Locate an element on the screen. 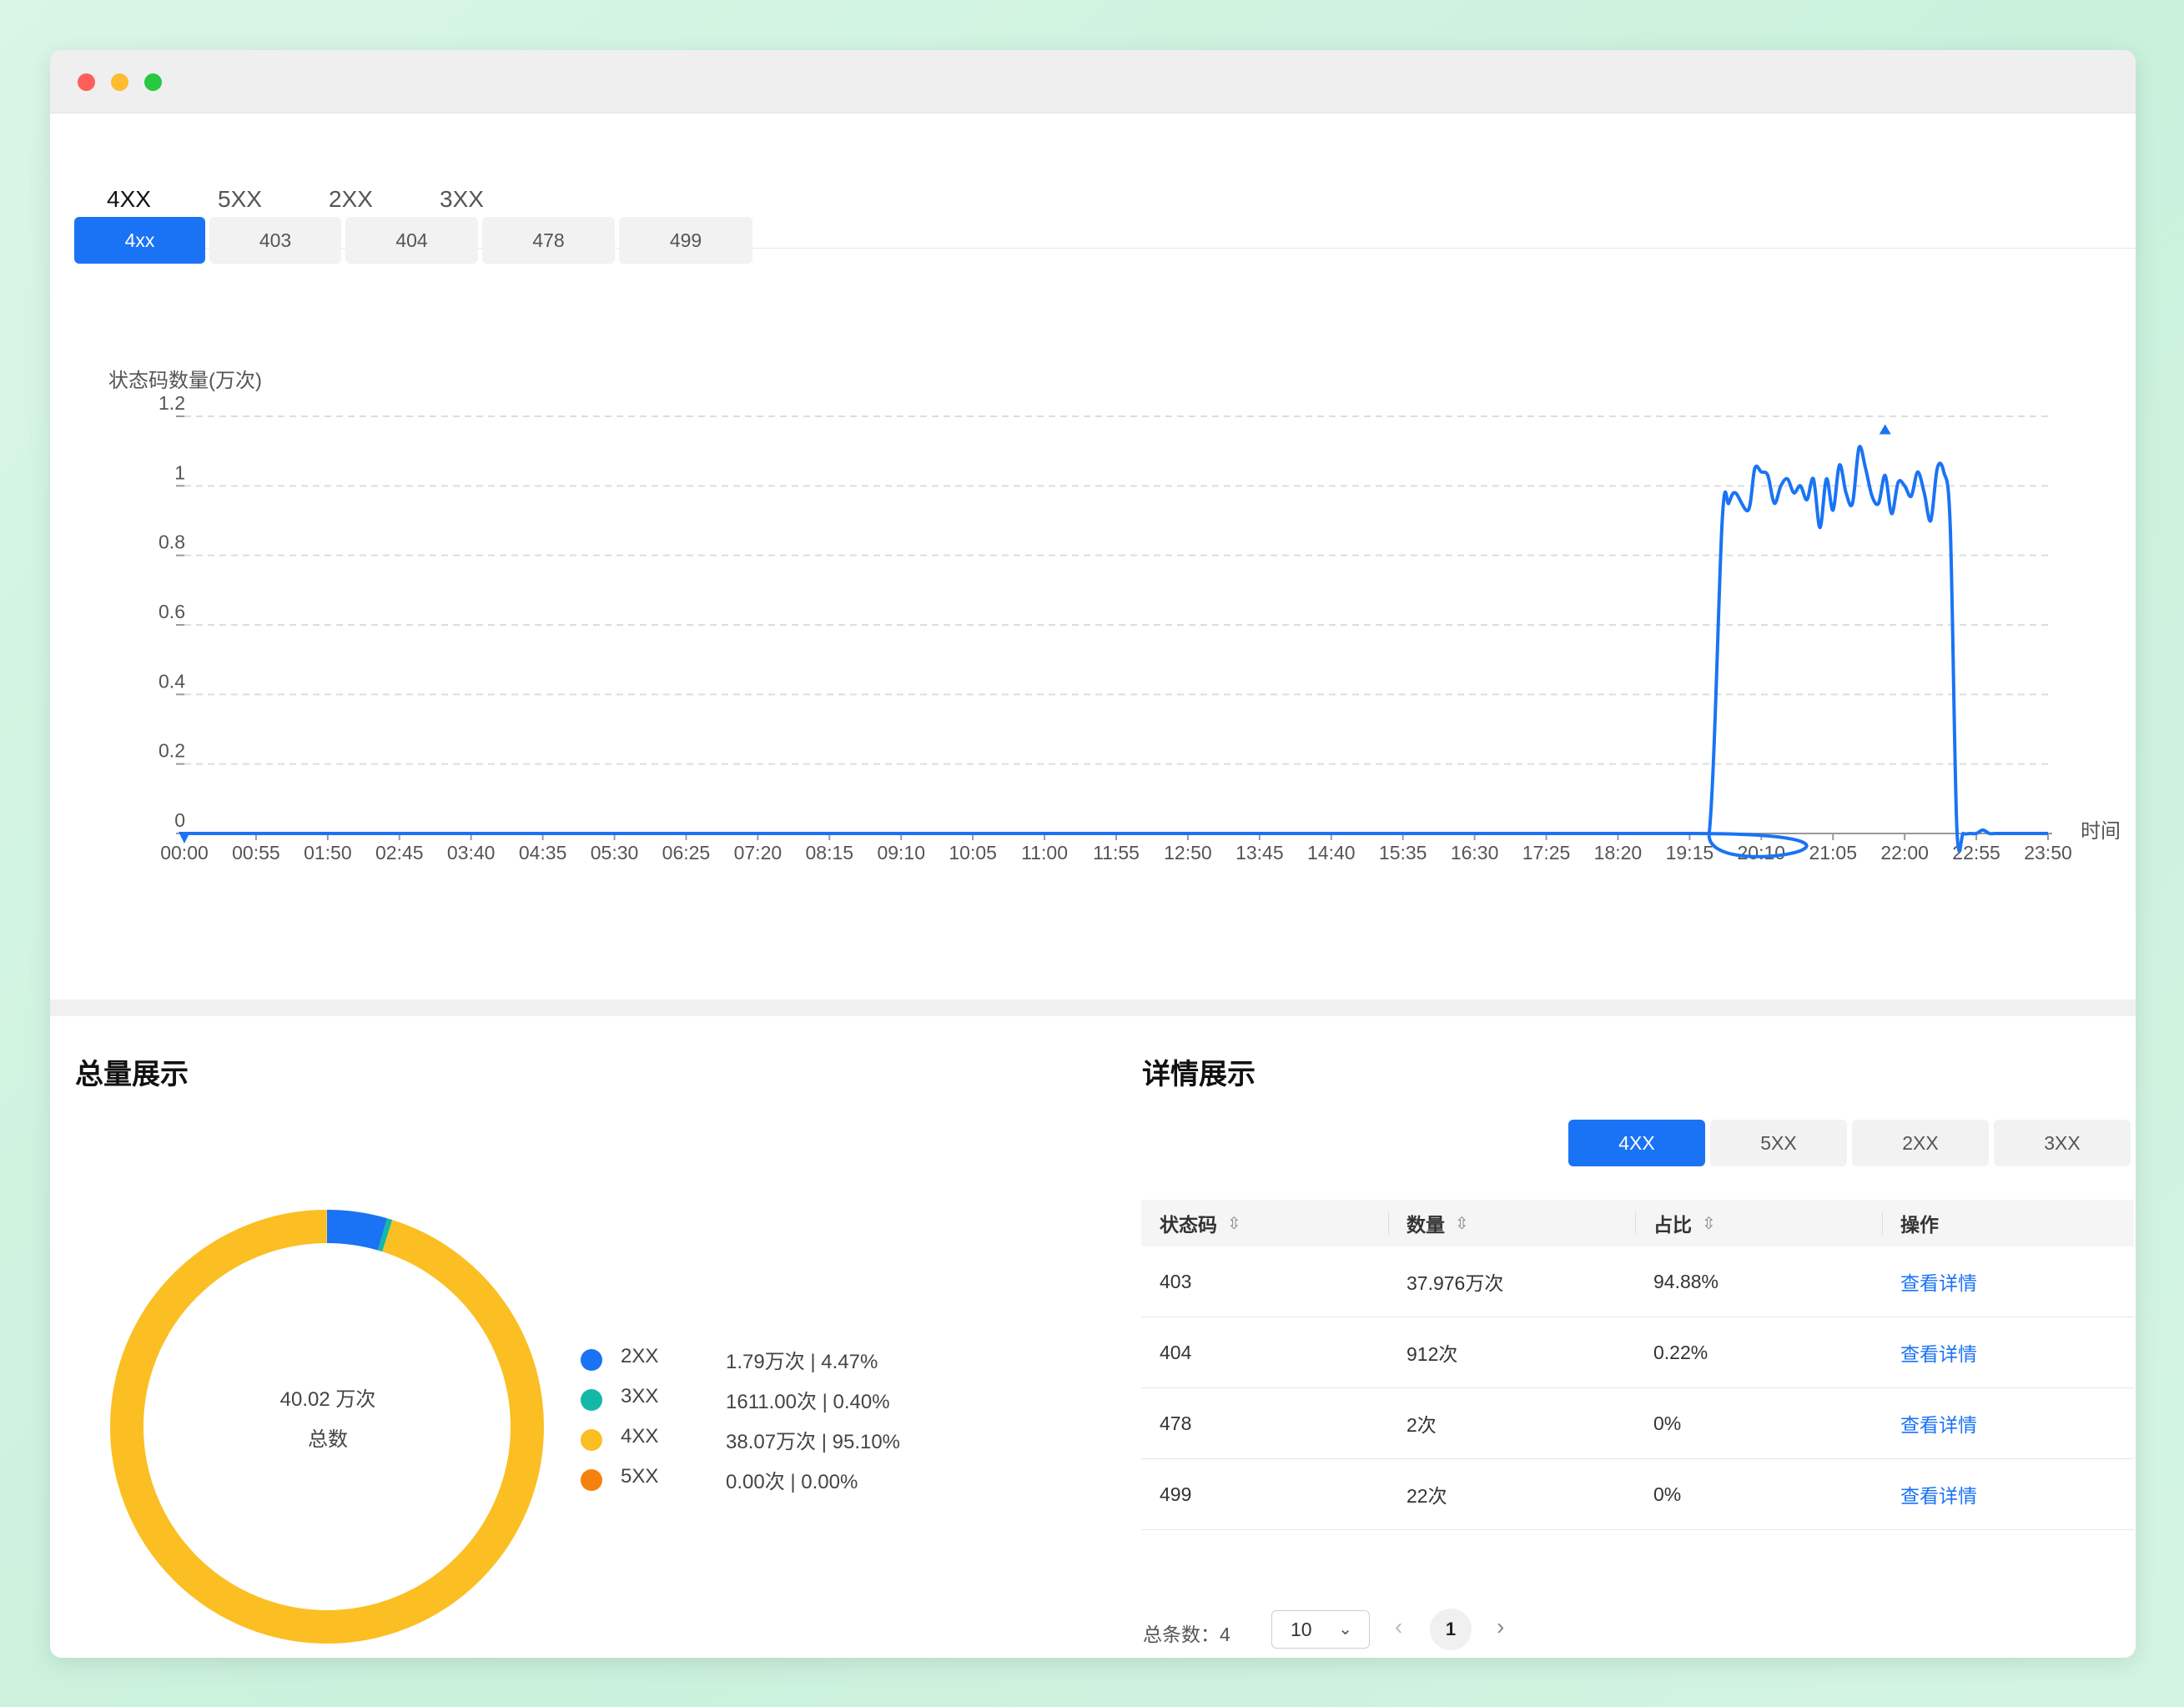 The image size is (2184, 1707). column-divider is located at coordinates (1635, 1223).